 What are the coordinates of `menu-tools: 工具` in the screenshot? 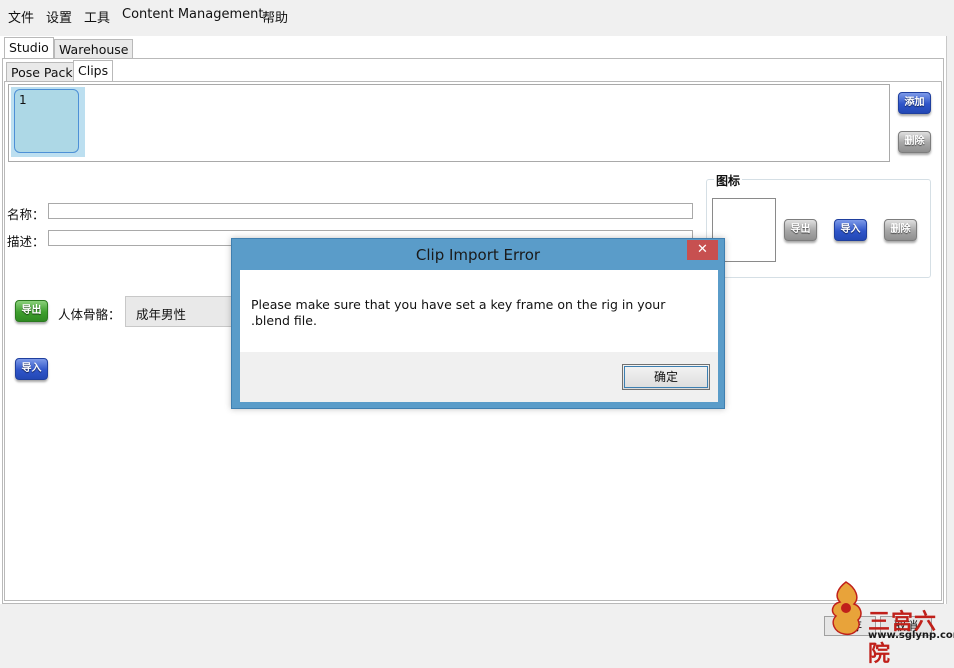 It's located at (97, 16).